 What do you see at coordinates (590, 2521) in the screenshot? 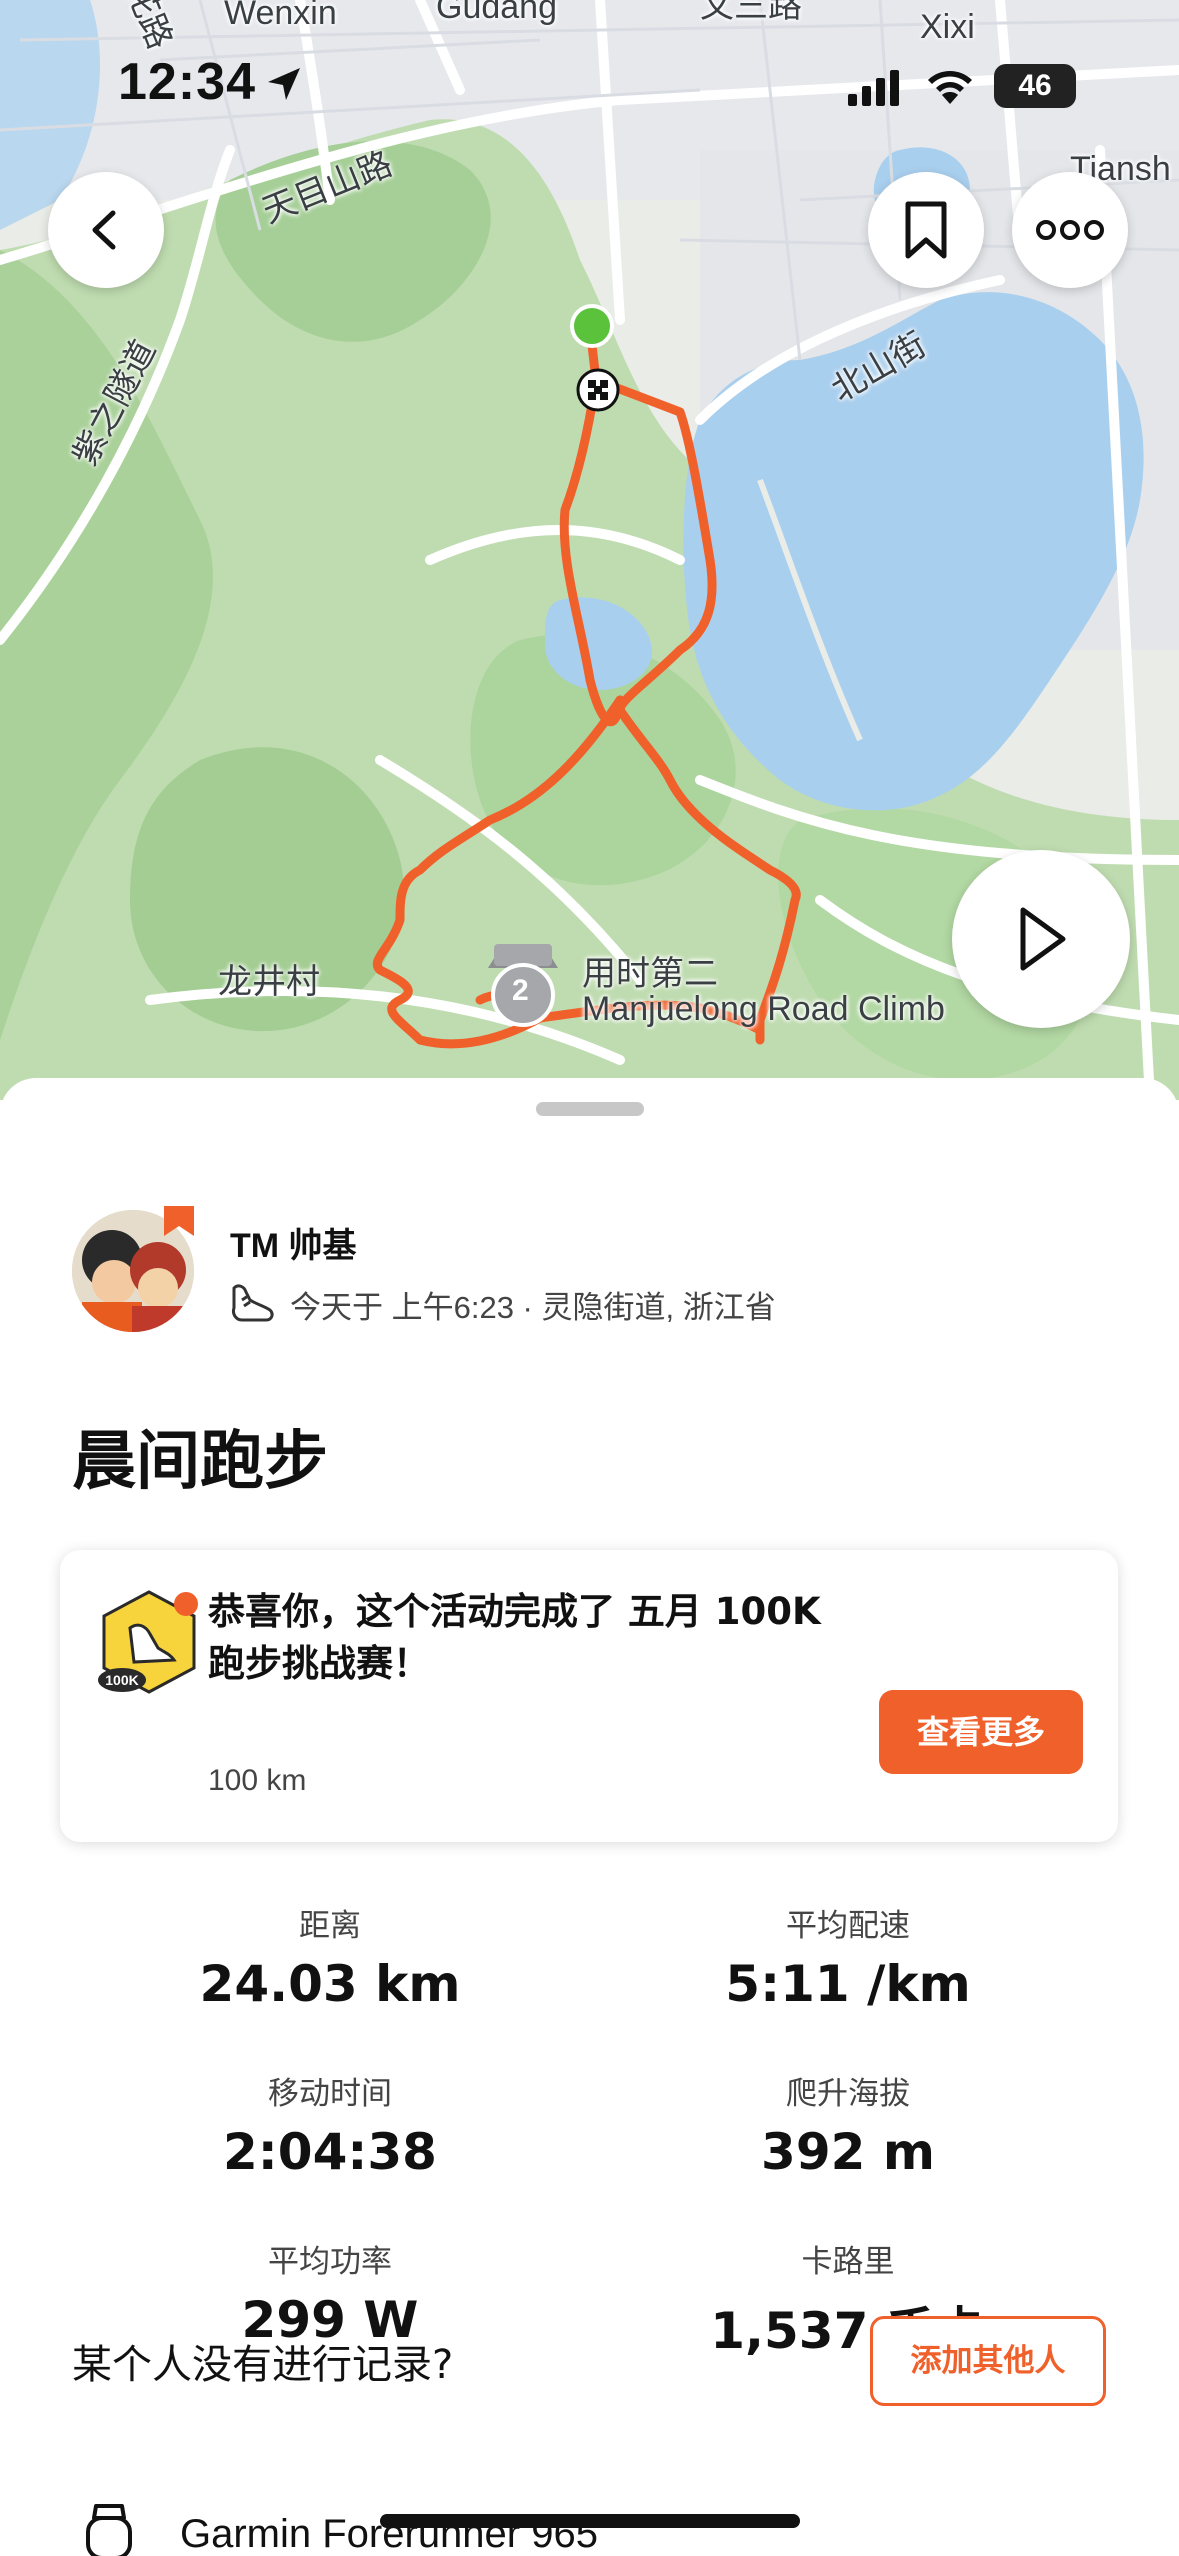
I see `home-indicator` at bounding box center [590, 2521].